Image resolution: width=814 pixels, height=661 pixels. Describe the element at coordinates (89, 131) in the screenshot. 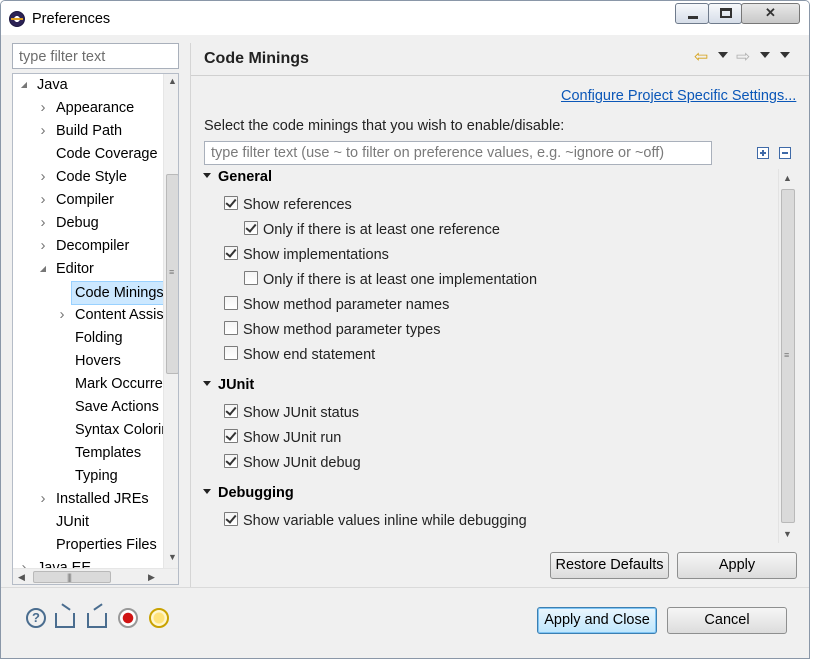

I see `tree-item-label: Build Path` at that location.